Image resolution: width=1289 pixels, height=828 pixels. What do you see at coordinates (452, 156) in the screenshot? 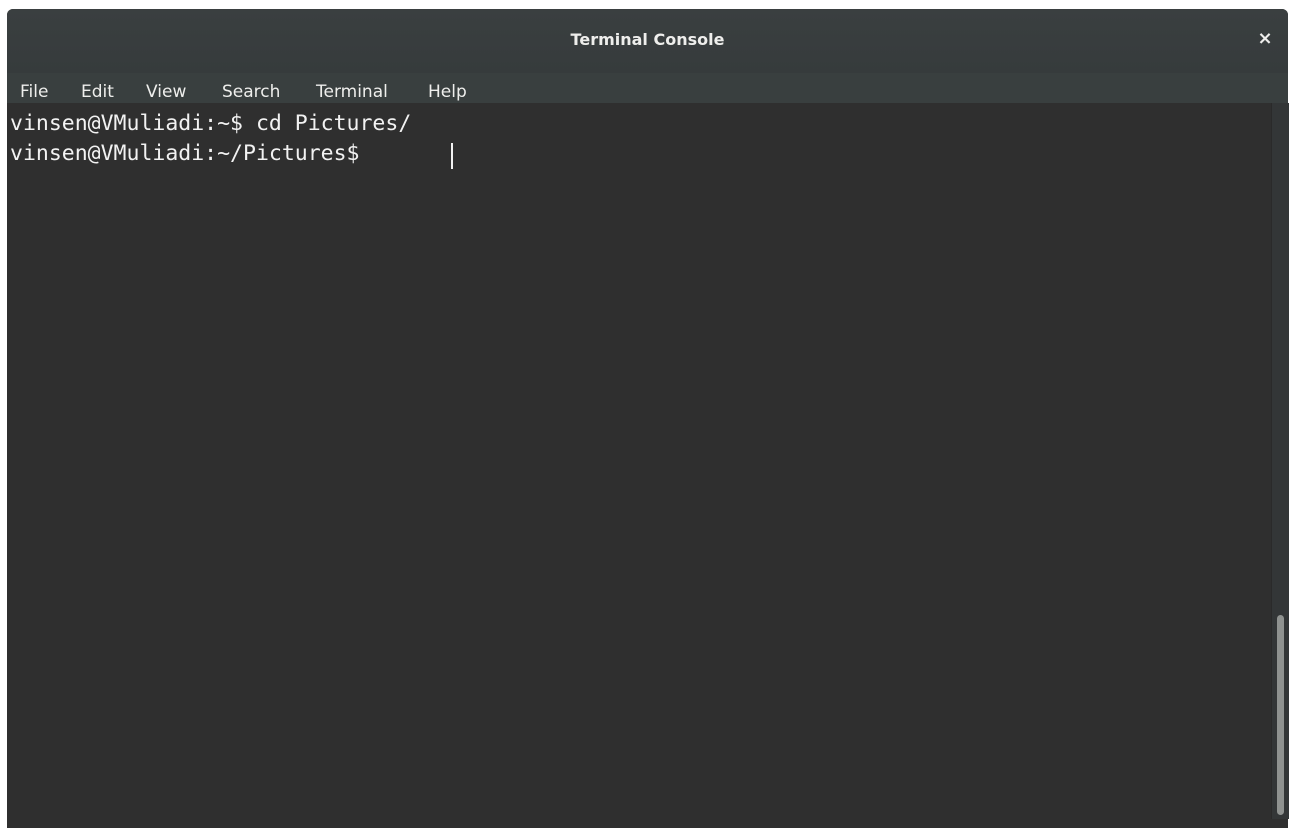
I see `text-cursor` at bounding box center [452, 156].